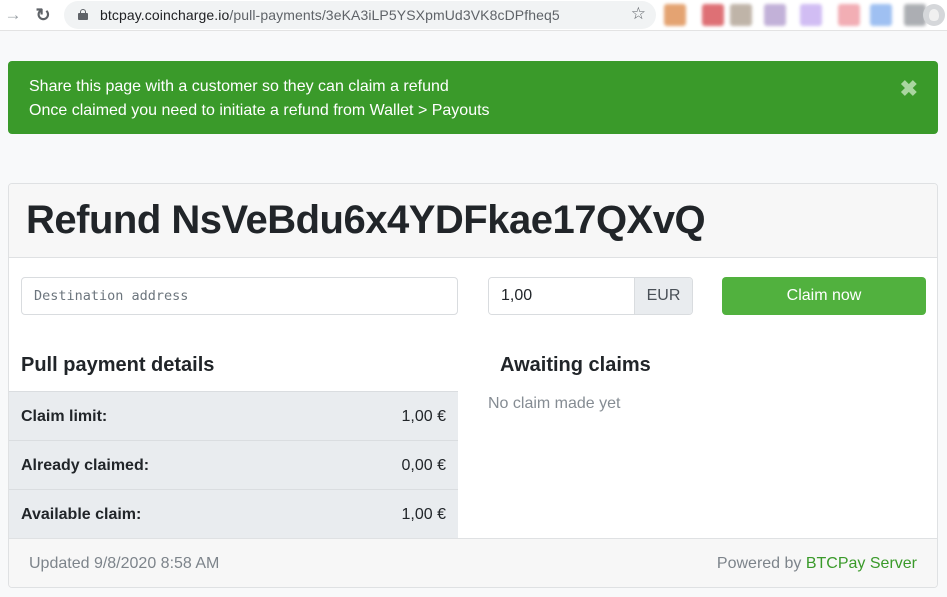 This screenshot has width=947, height=597. What do you see at coordinates (64, 416) in the screenshot?
I see `row-label: Claim limit:` at bounding box center [64, 416].